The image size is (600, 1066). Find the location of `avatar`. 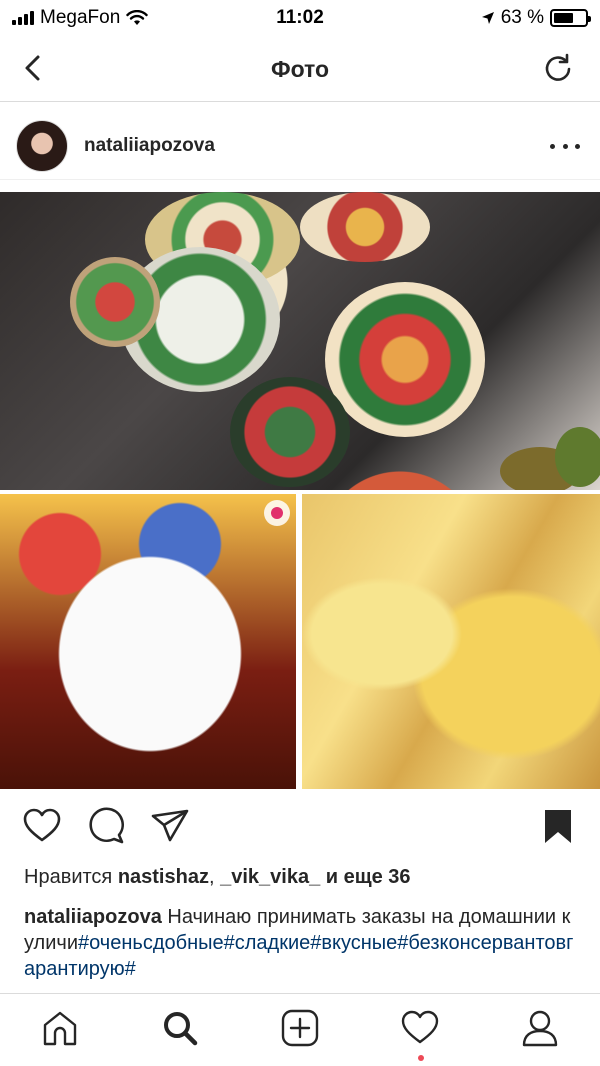

avatar is located at coordinates (42, 146).